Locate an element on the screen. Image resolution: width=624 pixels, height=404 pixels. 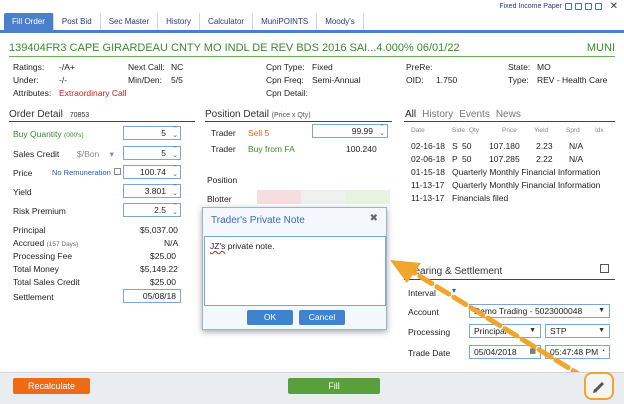
recalculate-button: Recalculate is located at coordinates (51, 386).